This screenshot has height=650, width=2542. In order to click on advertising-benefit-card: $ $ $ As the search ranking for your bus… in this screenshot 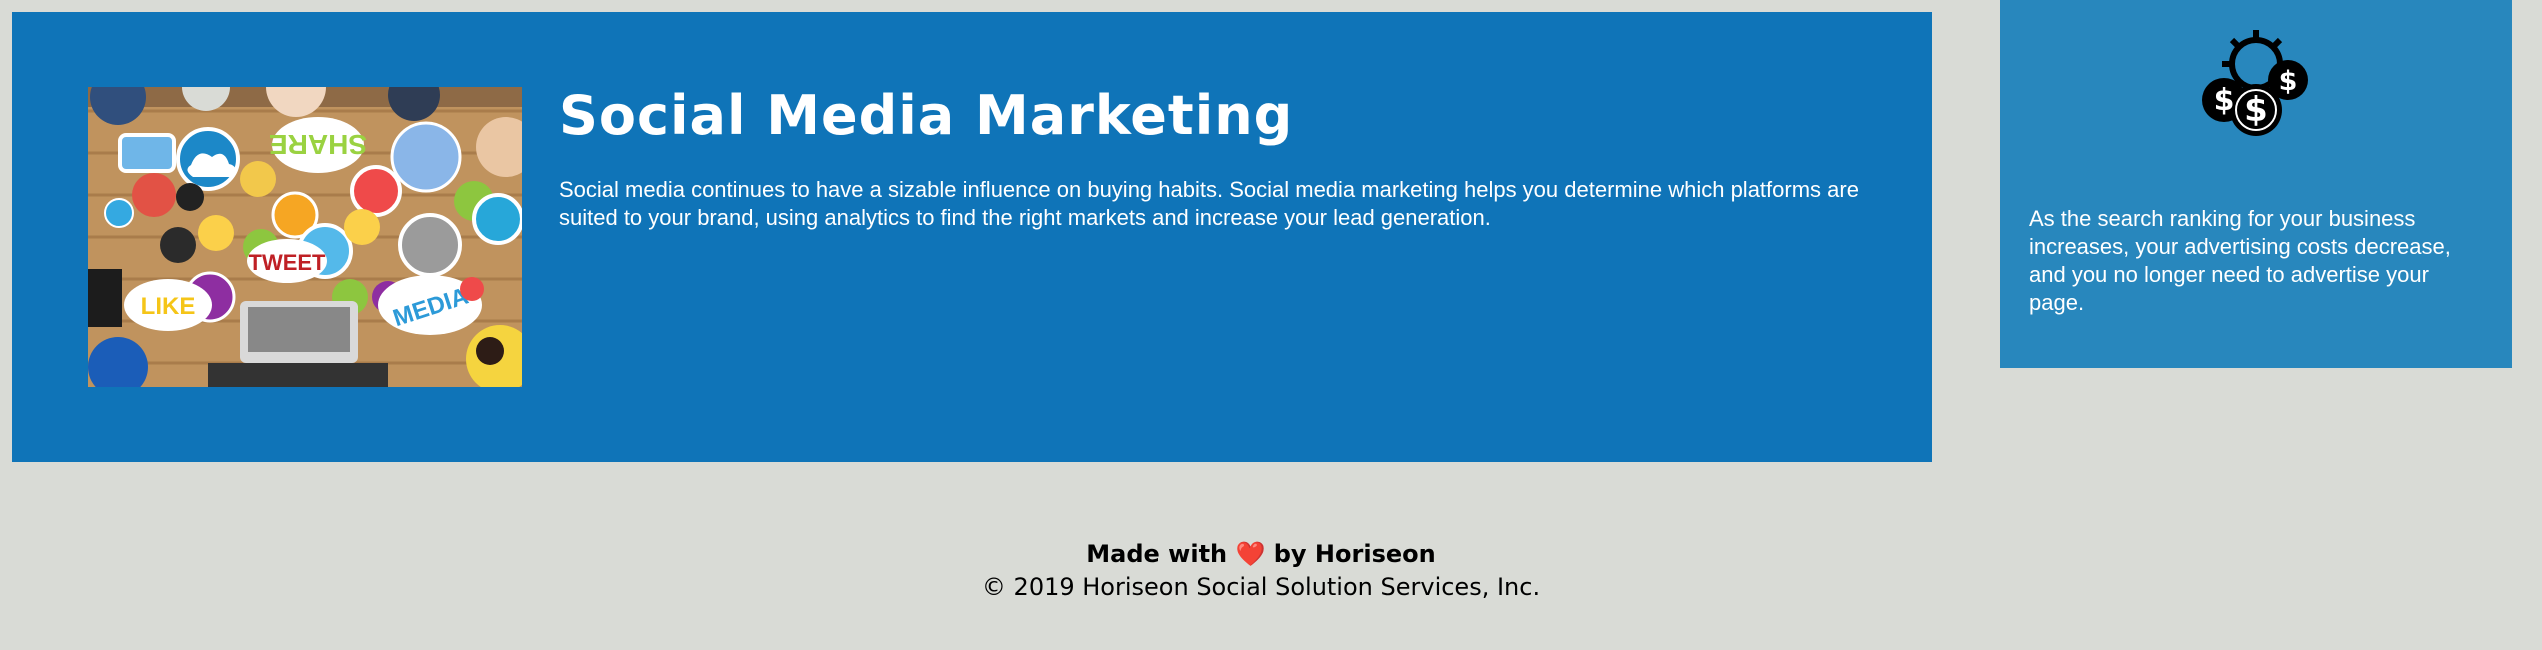, I will do `click(2256, 184)`.